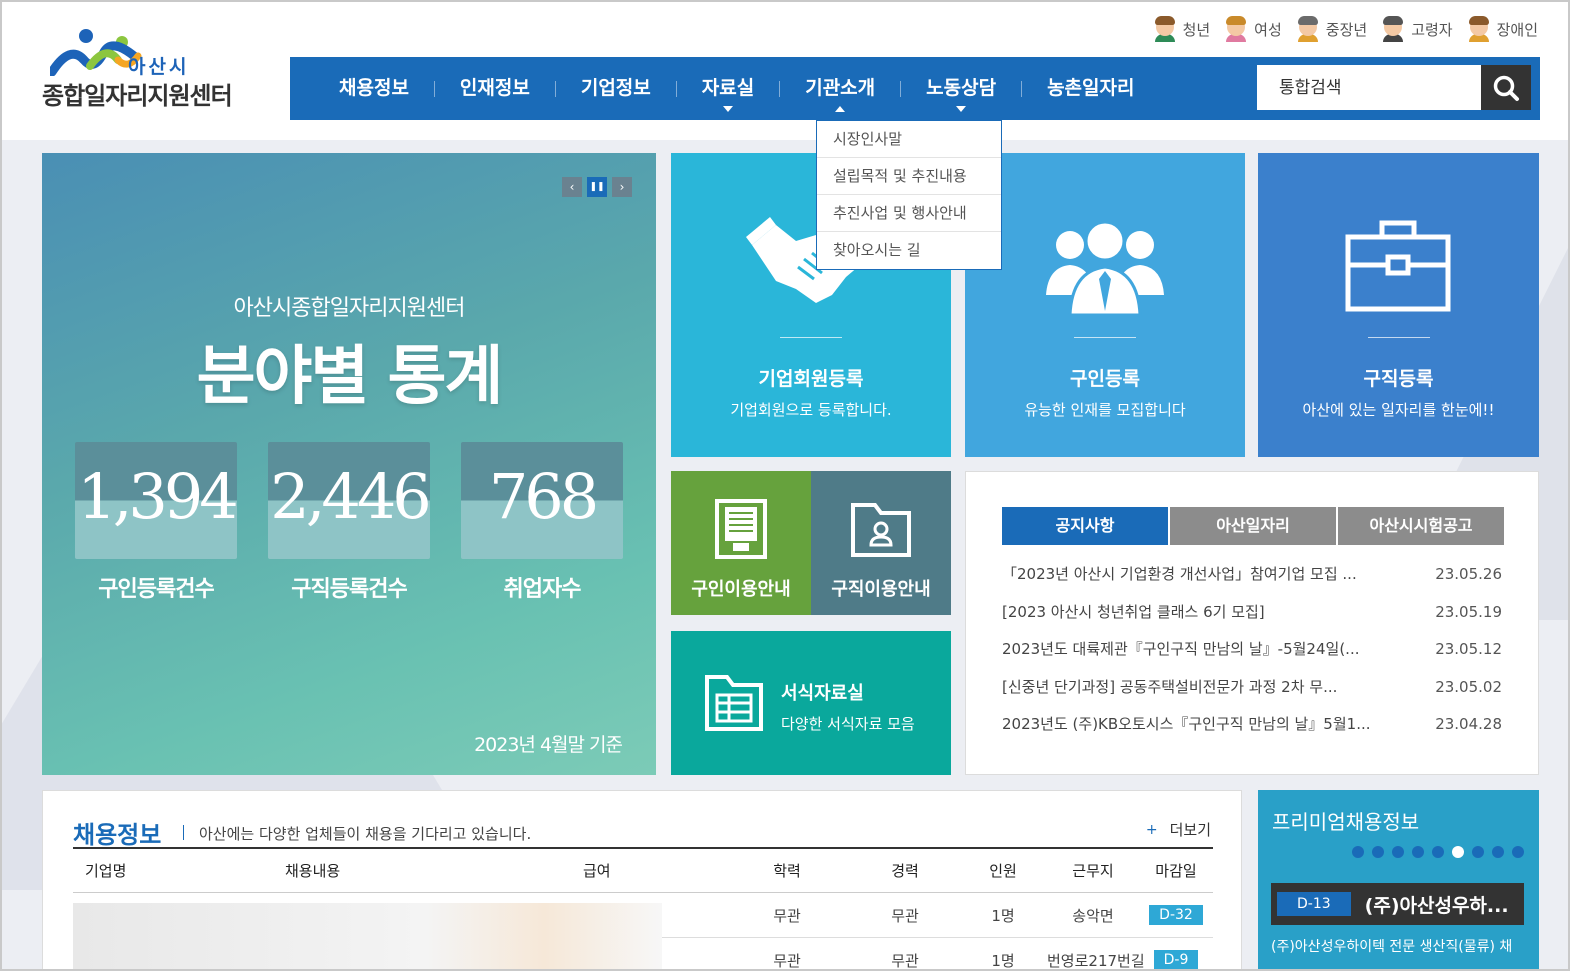 The height and width of the screenshot is (971, 1570). I want to click on banner-date: 2023년 4월말 기준, so click(548, 745).